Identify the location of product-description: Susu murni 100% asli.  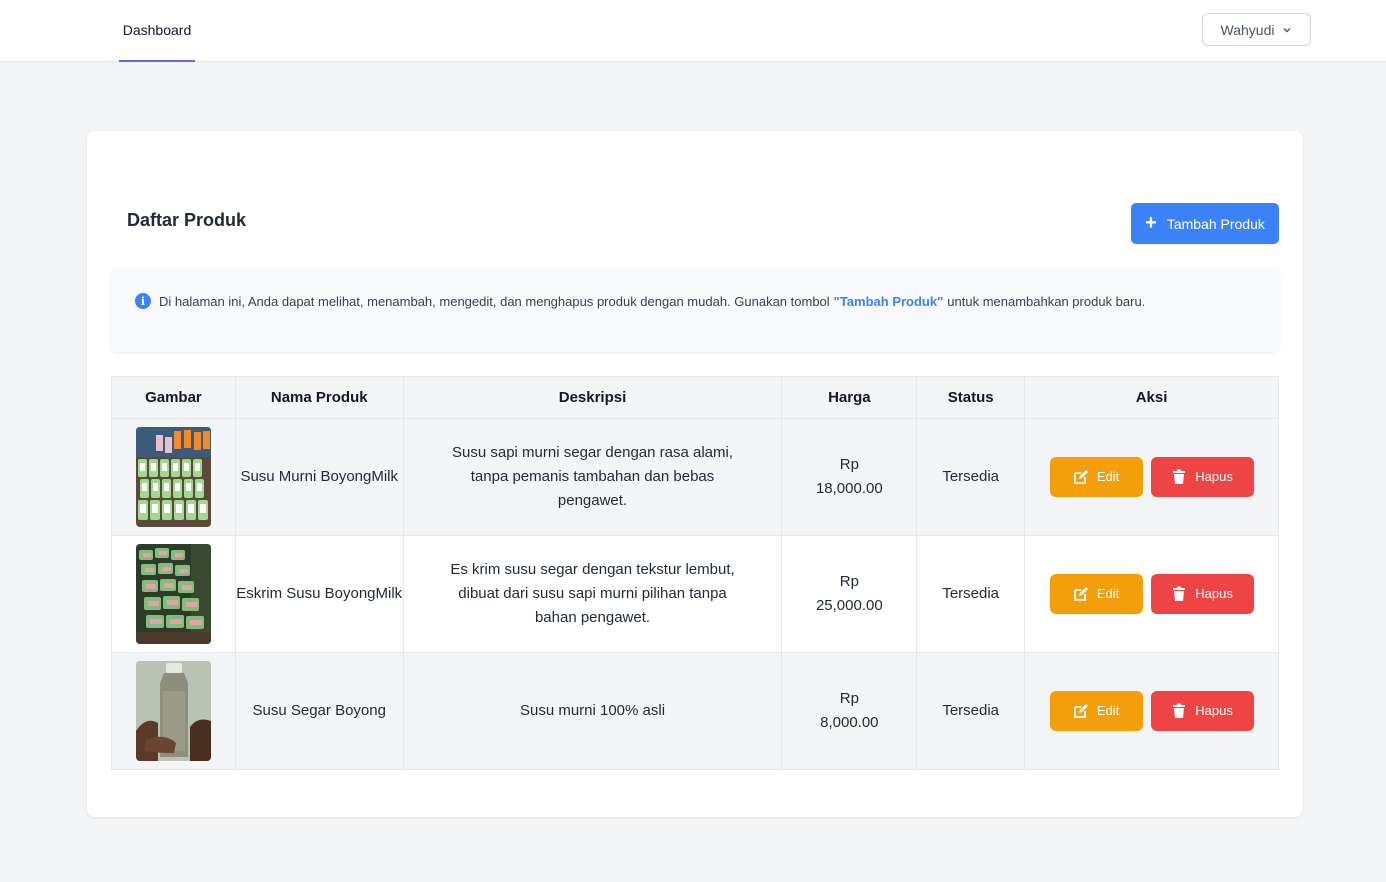
(592, 710).